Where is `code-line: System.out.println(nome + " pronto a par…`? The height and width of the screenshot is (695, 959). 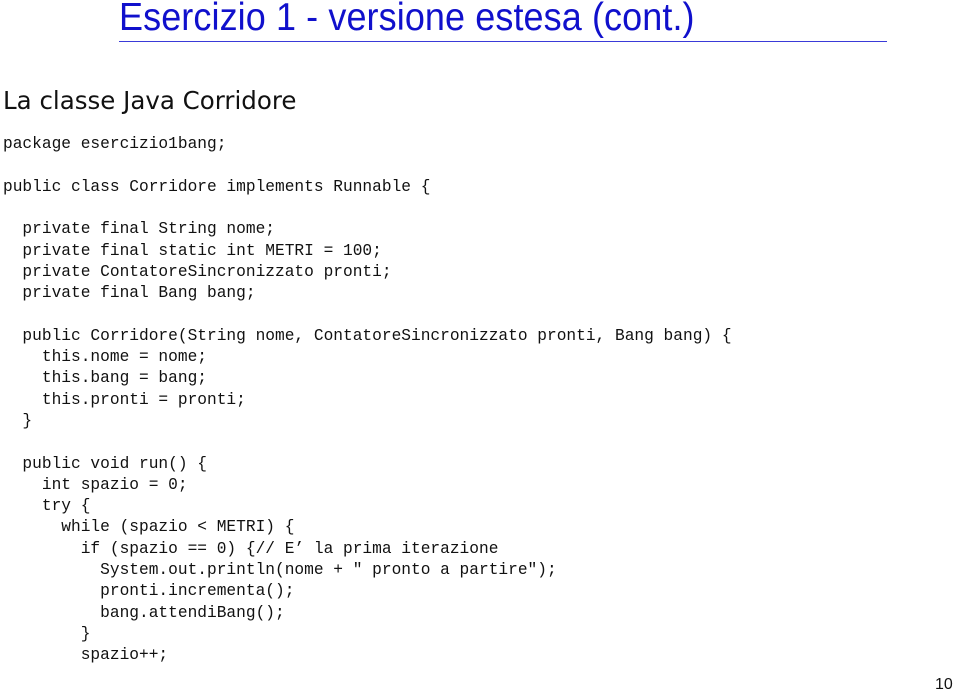 code-line: System.out.println(nome + " pronto a par… is located at coordinates (280, 570).